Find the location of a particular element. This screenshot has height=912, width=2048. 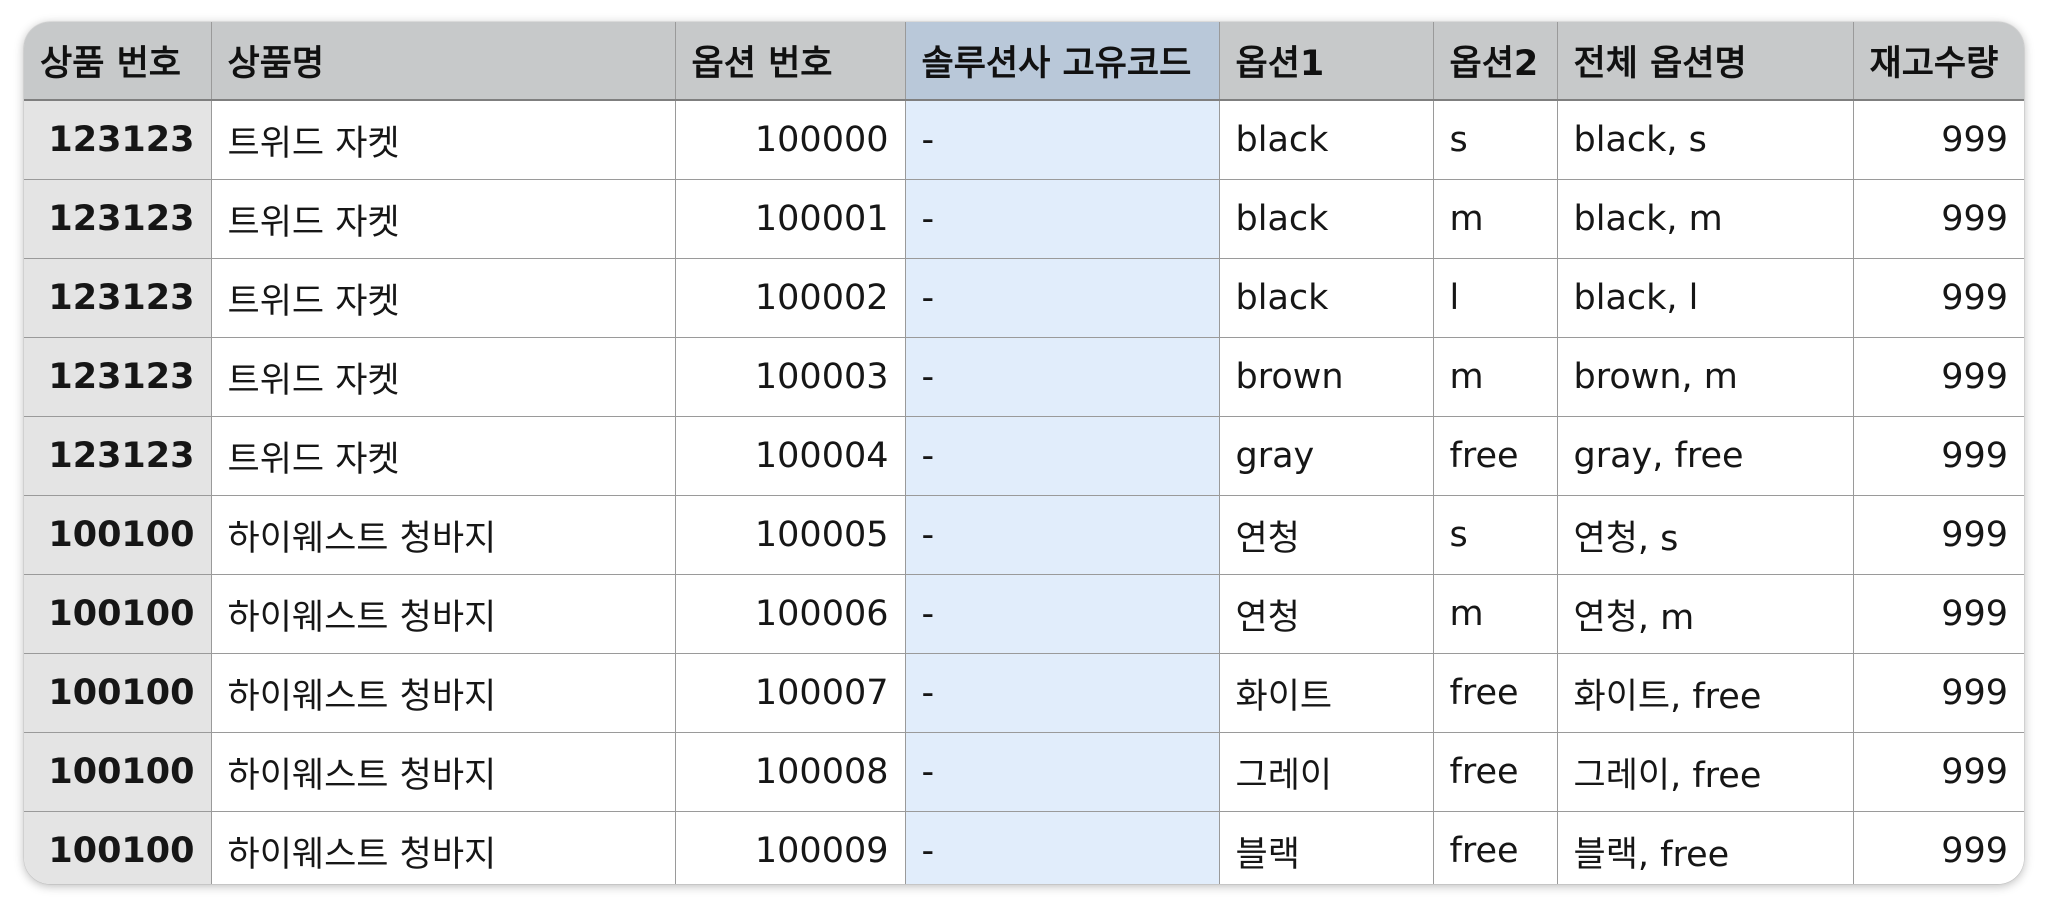

cell-full-option-name: black, s is located at coordinates (1705, 139).